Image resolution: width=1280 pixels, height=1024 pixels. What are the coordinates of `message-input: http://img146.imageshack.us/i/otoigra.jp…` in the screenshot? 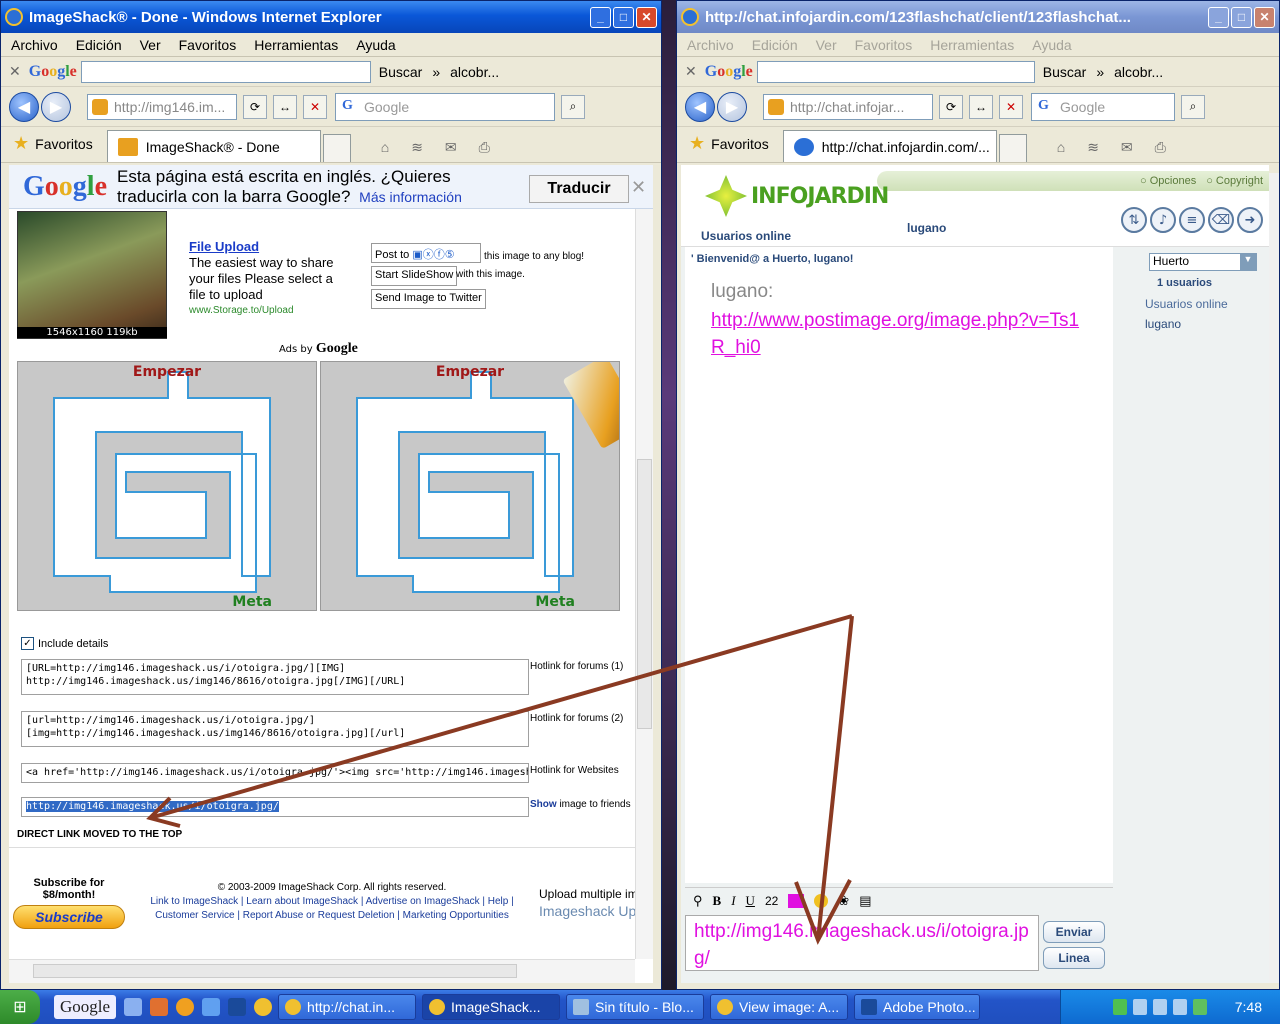 It's located at (862, 943).